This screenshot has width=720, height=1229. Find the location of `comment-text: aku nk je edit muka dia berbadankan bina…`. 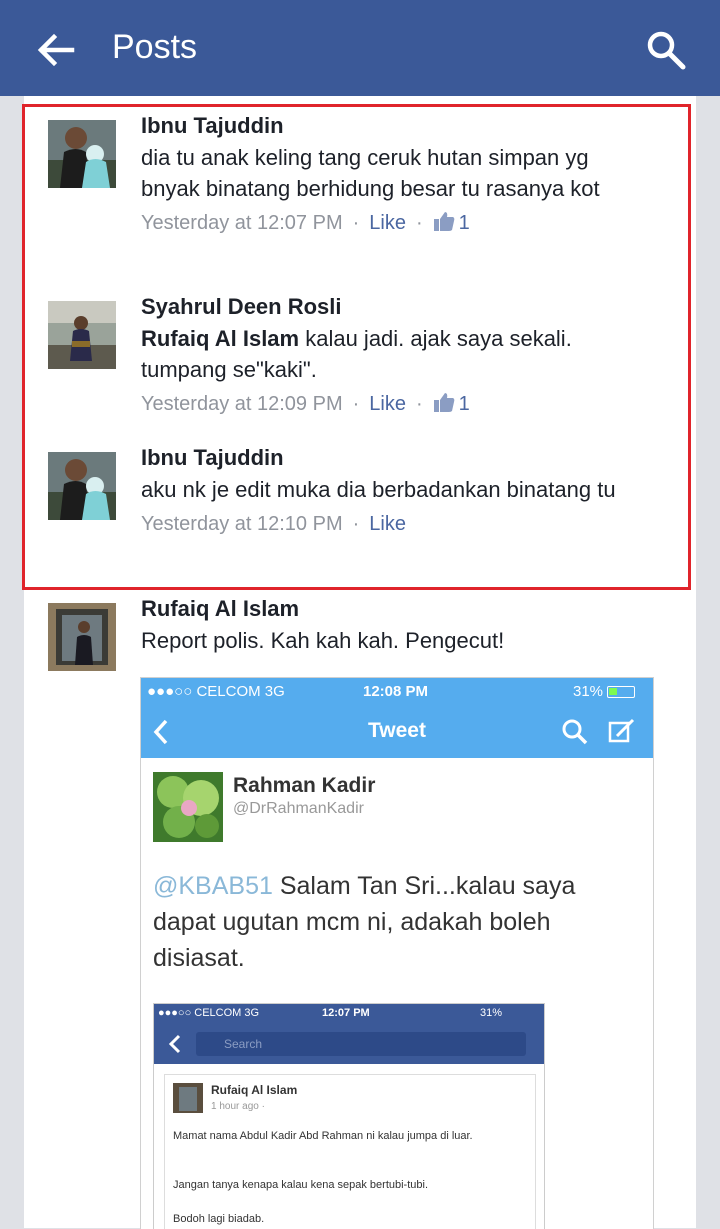

comment-text: aku nk je edit muka dia berbadankan bina… is located at coordinates (378, 489).